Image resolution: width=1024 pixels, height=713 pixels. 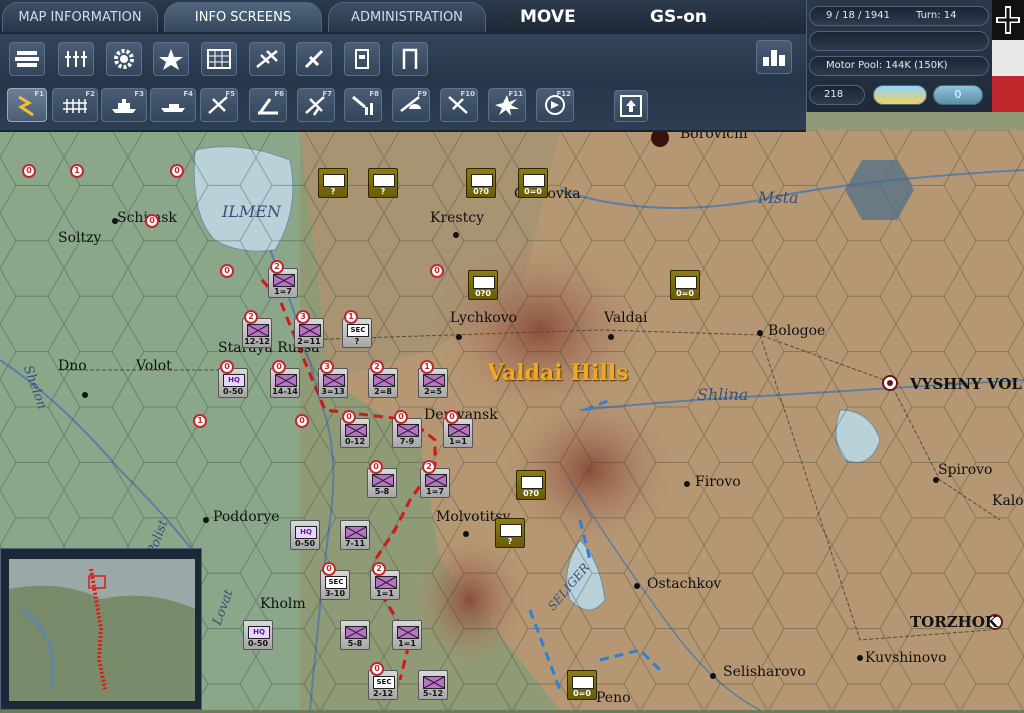 I want to click on doorway-icon, so click(x=410, y=58).